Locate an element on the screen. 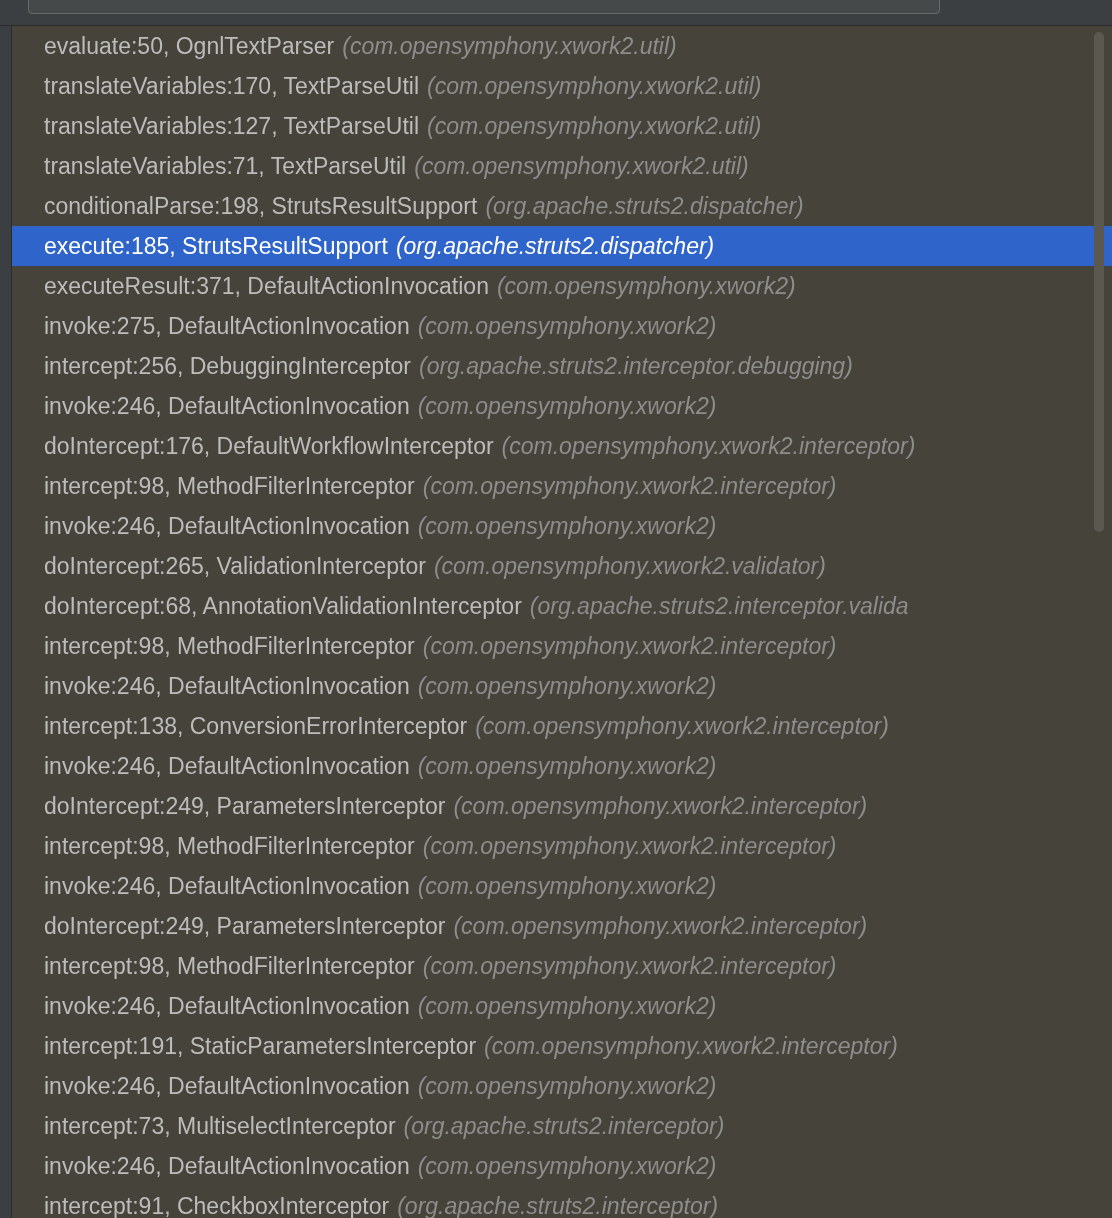  stack-frame-row: execute:185, StrutsResultSupport (org.apache.struts2.dispatcher) is located at coordinates (562, 246).